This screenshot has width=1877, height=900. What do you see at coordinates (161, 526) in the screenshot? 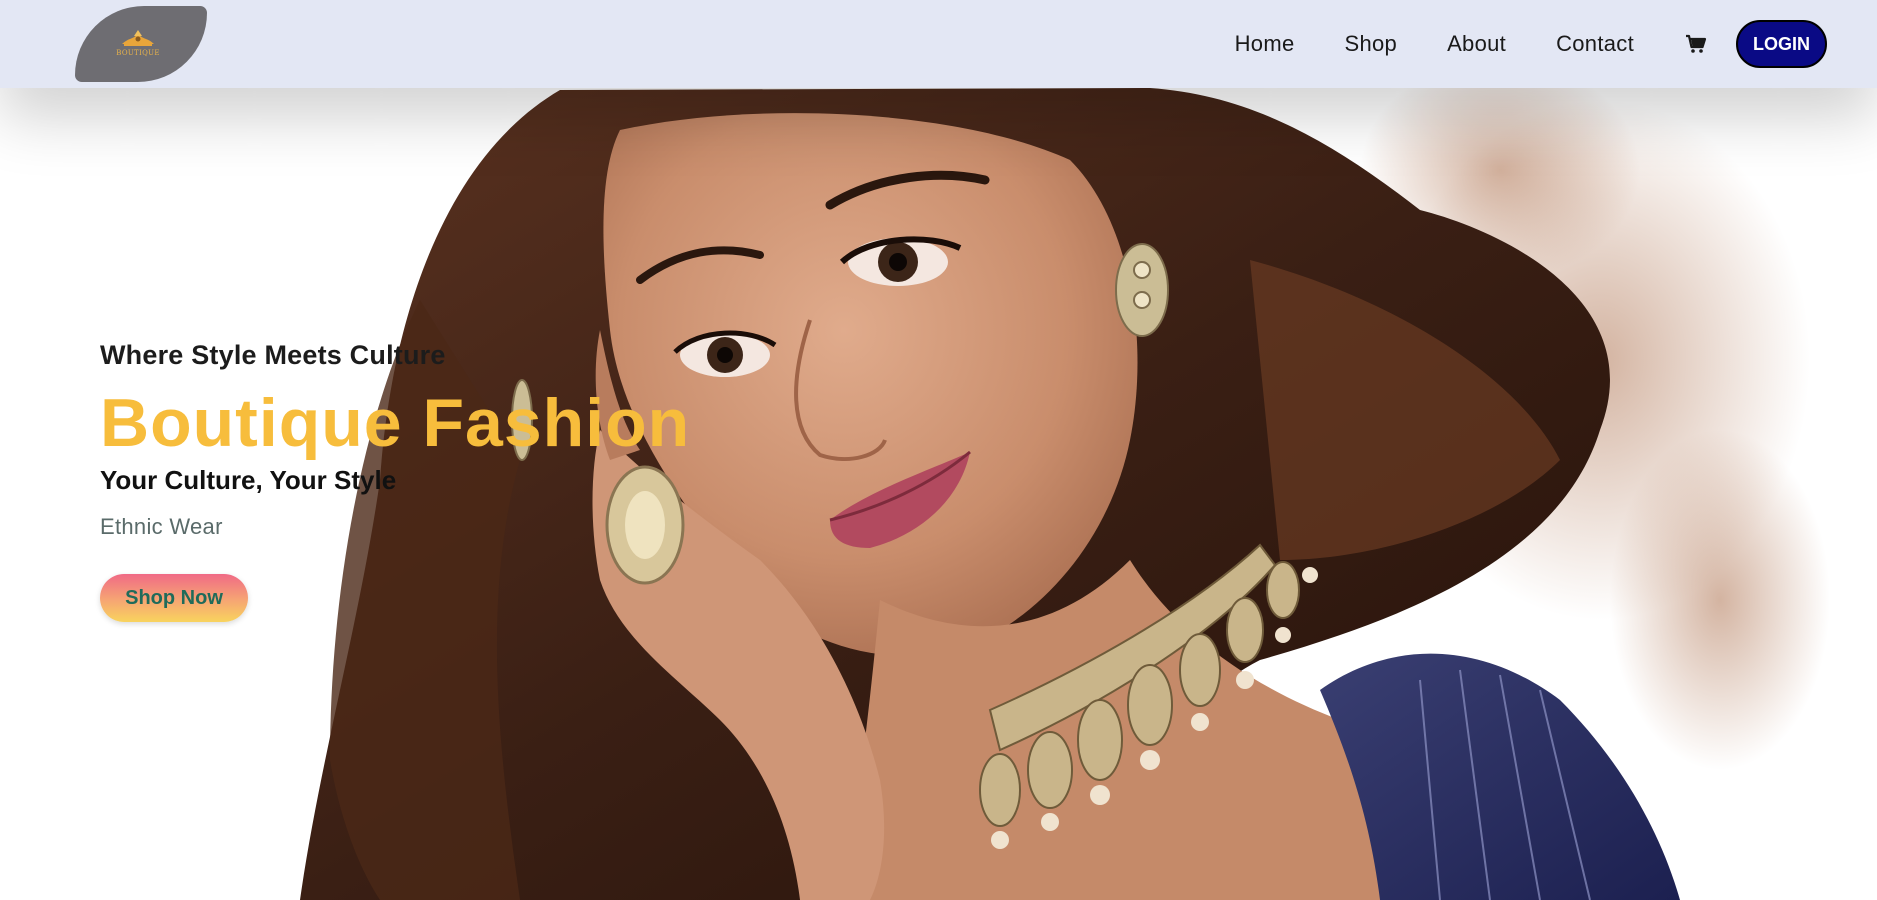
I see `hero-category: Ethnic Wear` at bounding box center [161, 526].